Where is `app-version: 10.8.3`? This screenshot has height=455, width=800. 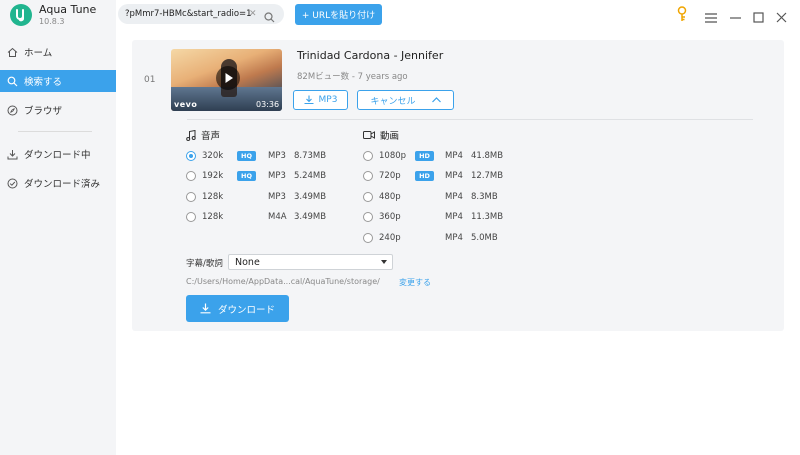 app-version: 10.8.3 is located at coordinates (52, 21).